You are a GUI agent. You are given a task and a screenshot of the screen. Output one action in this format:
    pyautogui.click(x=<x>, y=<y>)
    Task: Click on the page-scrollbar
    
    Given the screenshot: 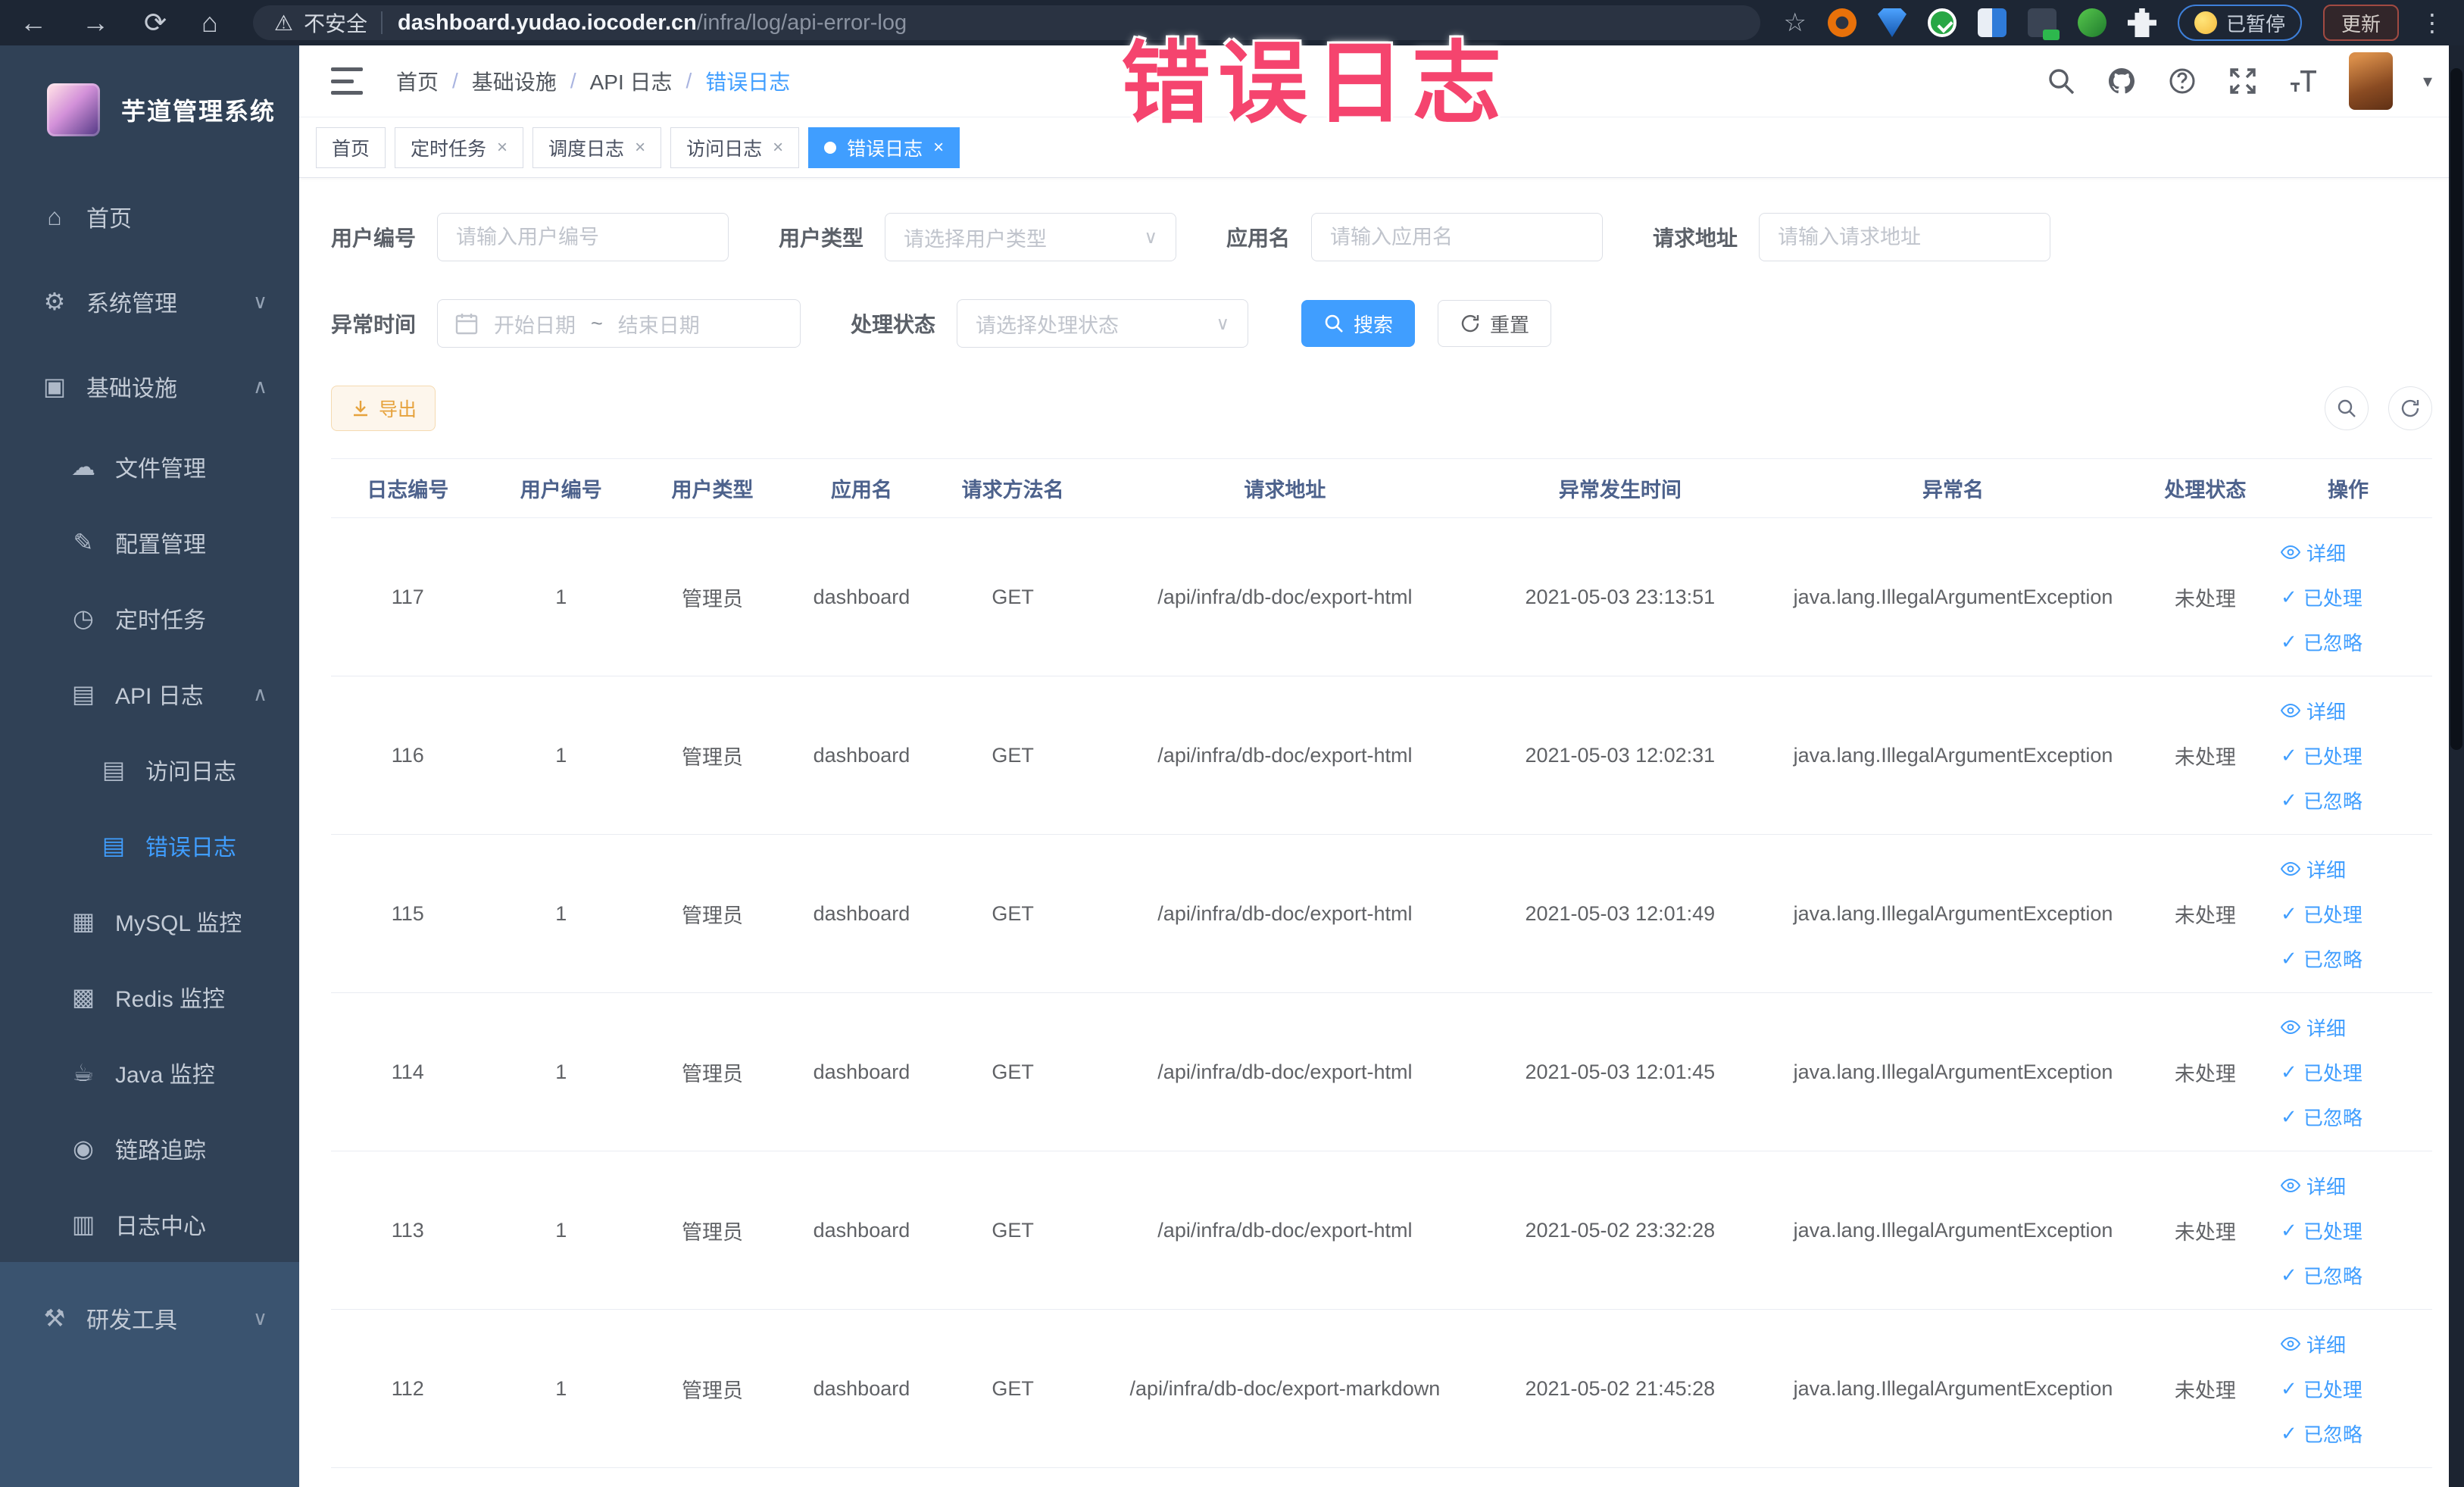 What is the action you would take?
    pyautogui.click(x=2456, y=766)
    